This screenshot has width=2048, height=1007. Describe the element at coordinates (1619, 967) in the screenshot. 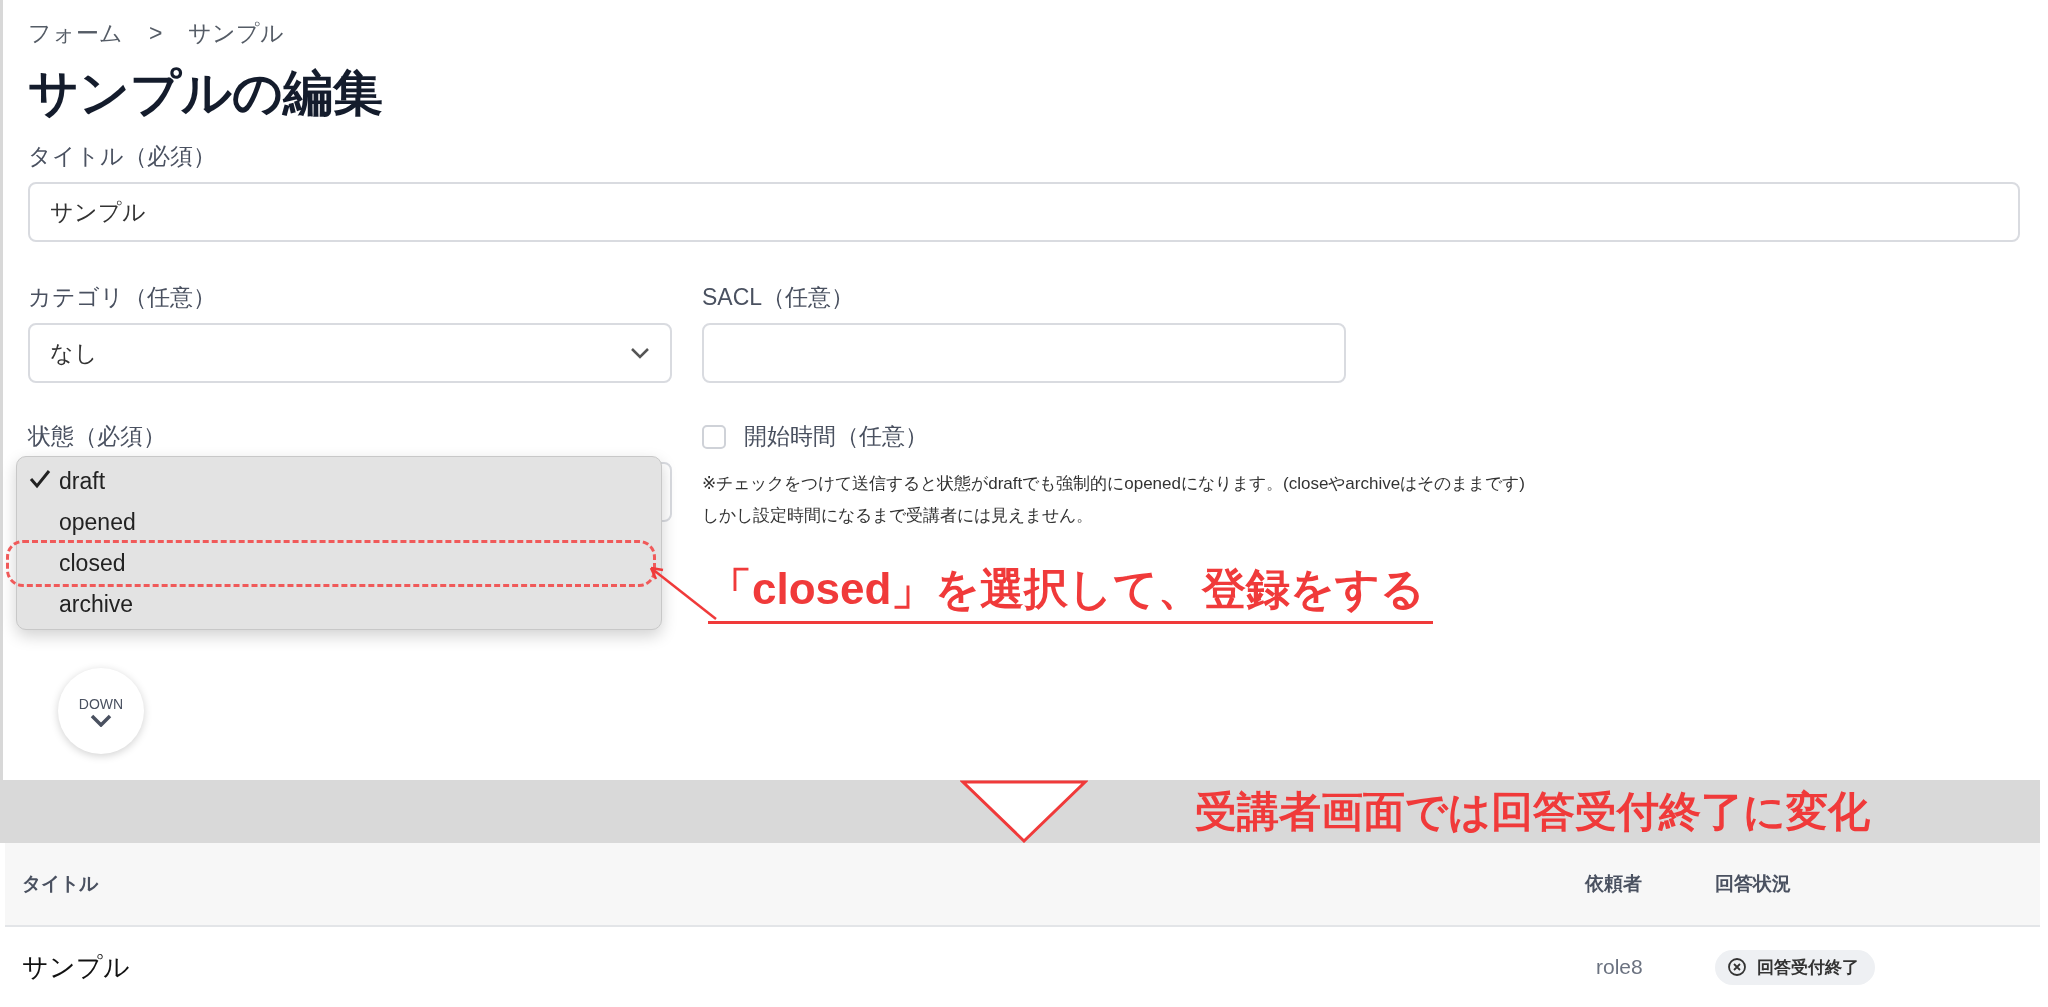

I see `table-cell-text: role8` at that location.